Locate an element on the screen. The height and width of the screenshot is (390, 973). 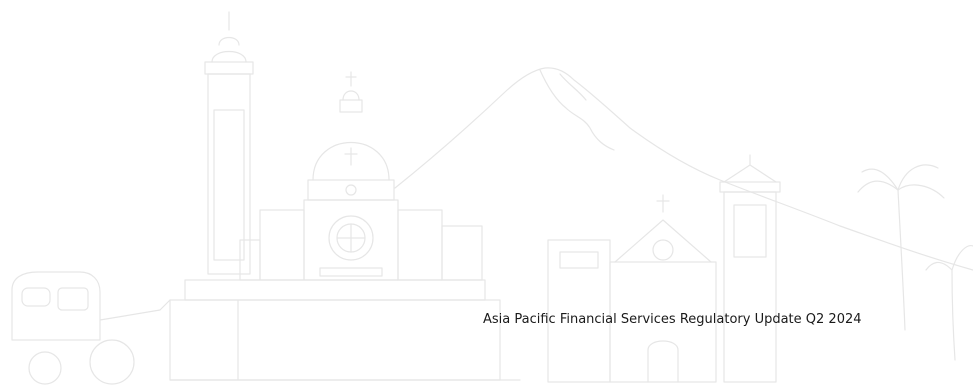
minaret-tower is located at coordinates (229, 143).